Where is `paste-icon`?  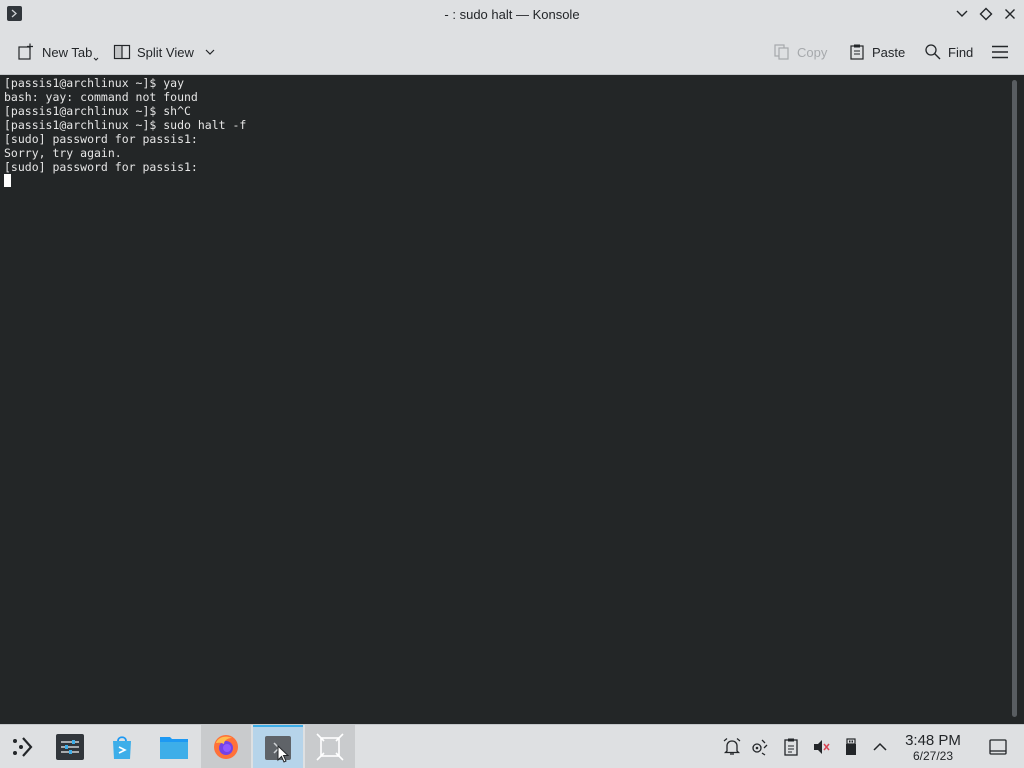 paste-icon is located at coordinates (857, 52).